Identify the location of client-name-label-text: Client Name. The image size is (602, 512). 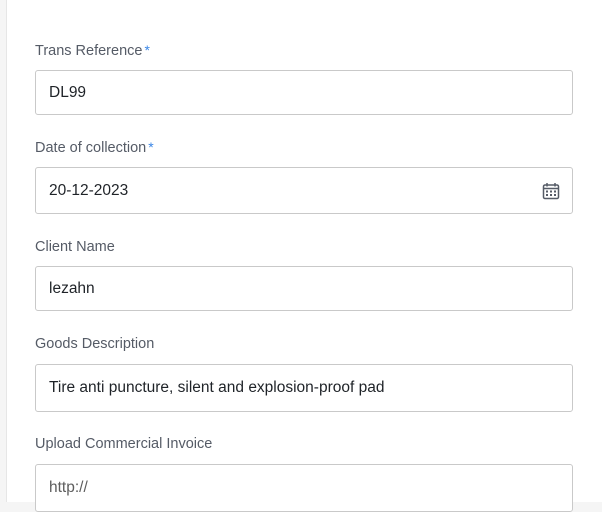
(75, 247).